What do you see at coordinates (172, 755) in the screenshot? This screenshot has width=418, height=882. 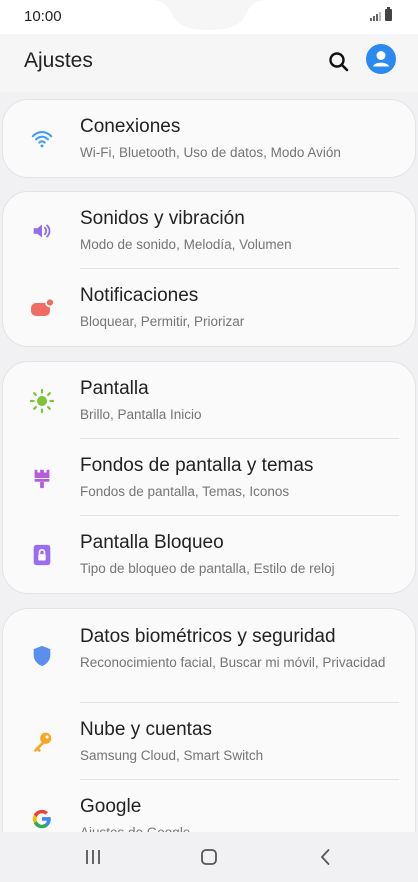 I see `item-subtitle: Samsung Cloud, Smart Switch` at bounding box center [172, 755].